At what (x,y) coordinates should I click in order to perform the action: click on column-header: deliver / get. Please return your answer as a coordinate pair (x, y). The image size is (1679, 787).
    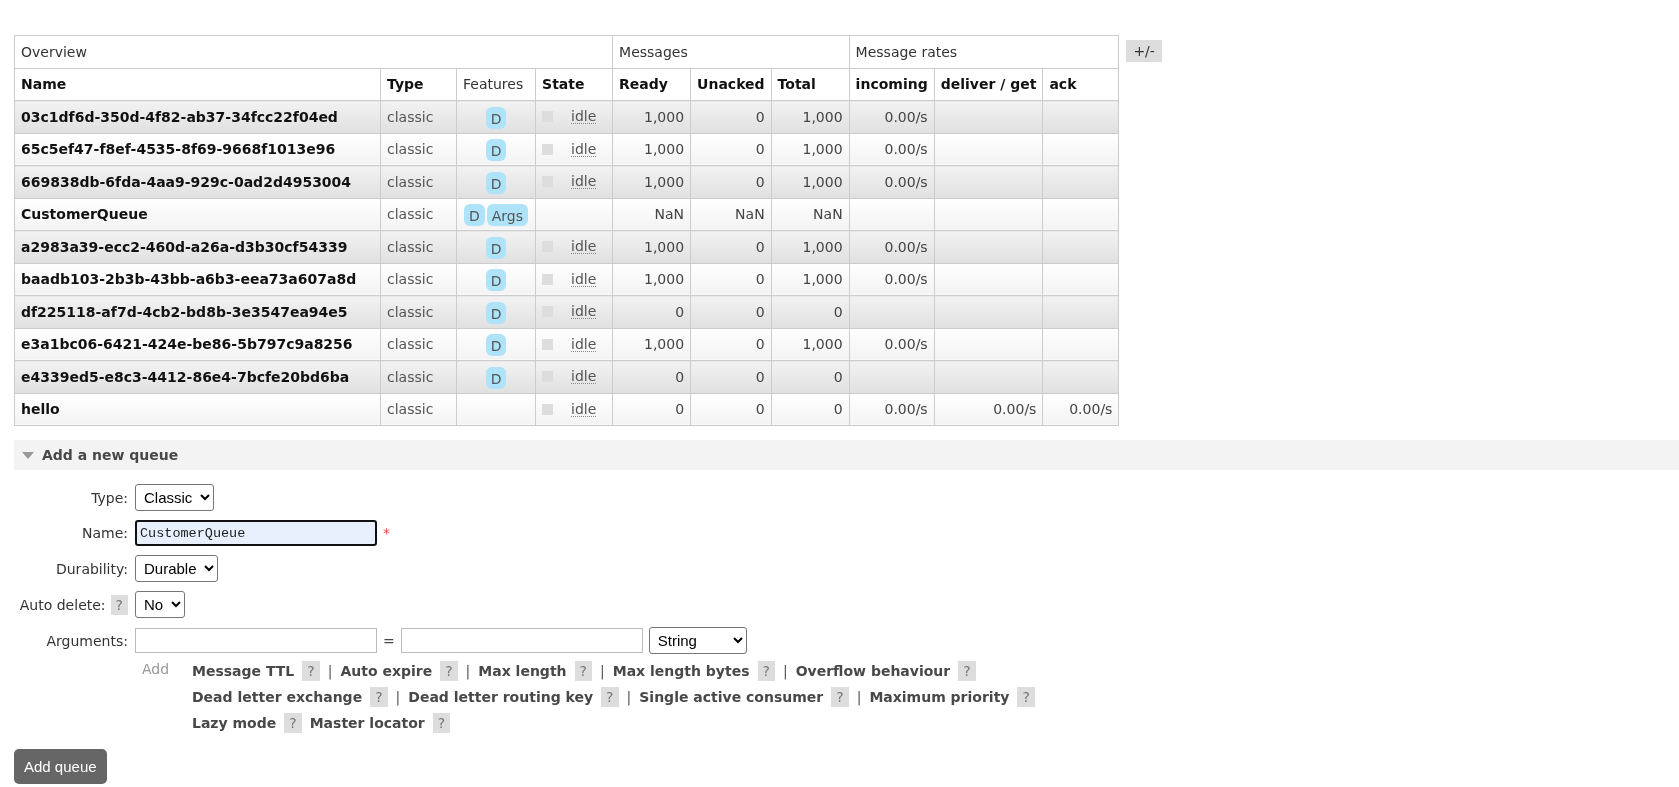
    Looking at the image, I should click on (988, 84).